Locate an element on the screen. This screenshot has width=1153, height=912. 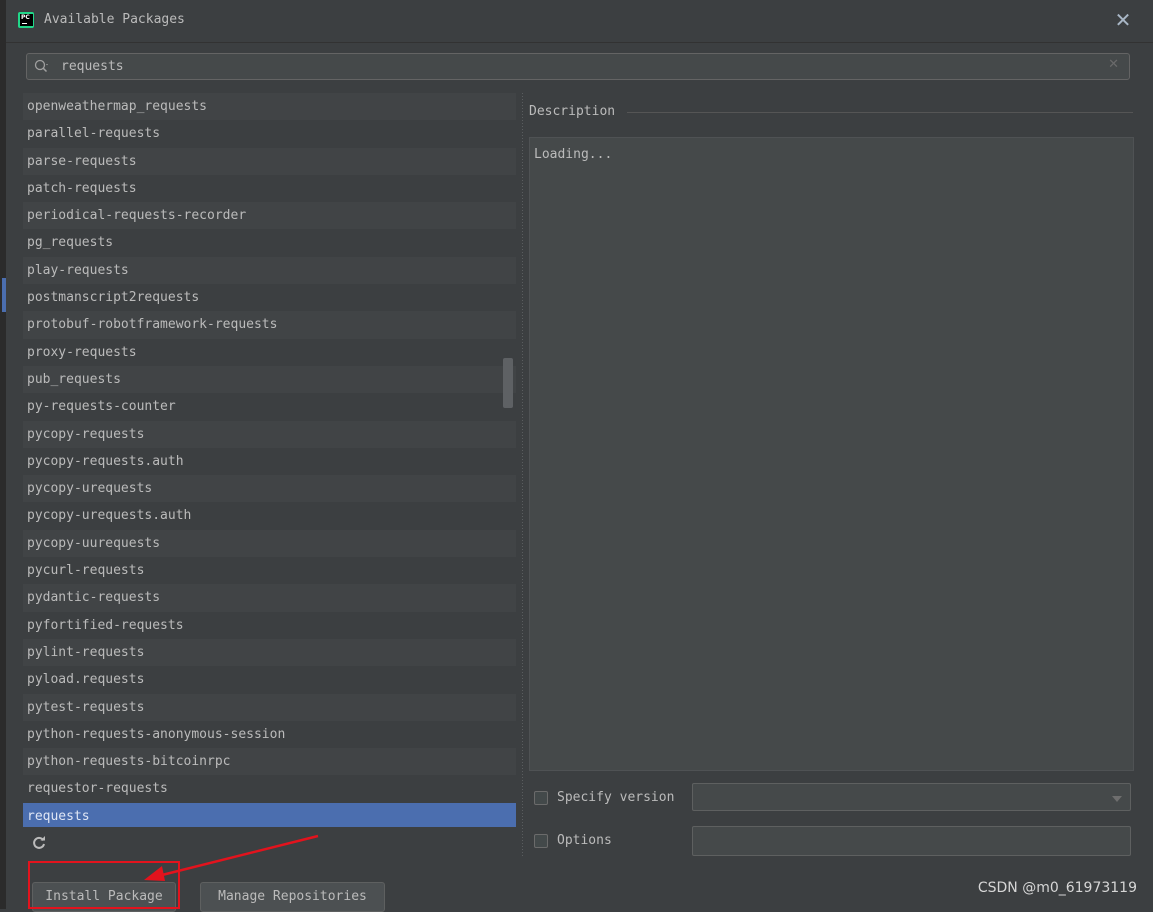
pycharm-icon-text: PC is located at coordinates (26, 20).